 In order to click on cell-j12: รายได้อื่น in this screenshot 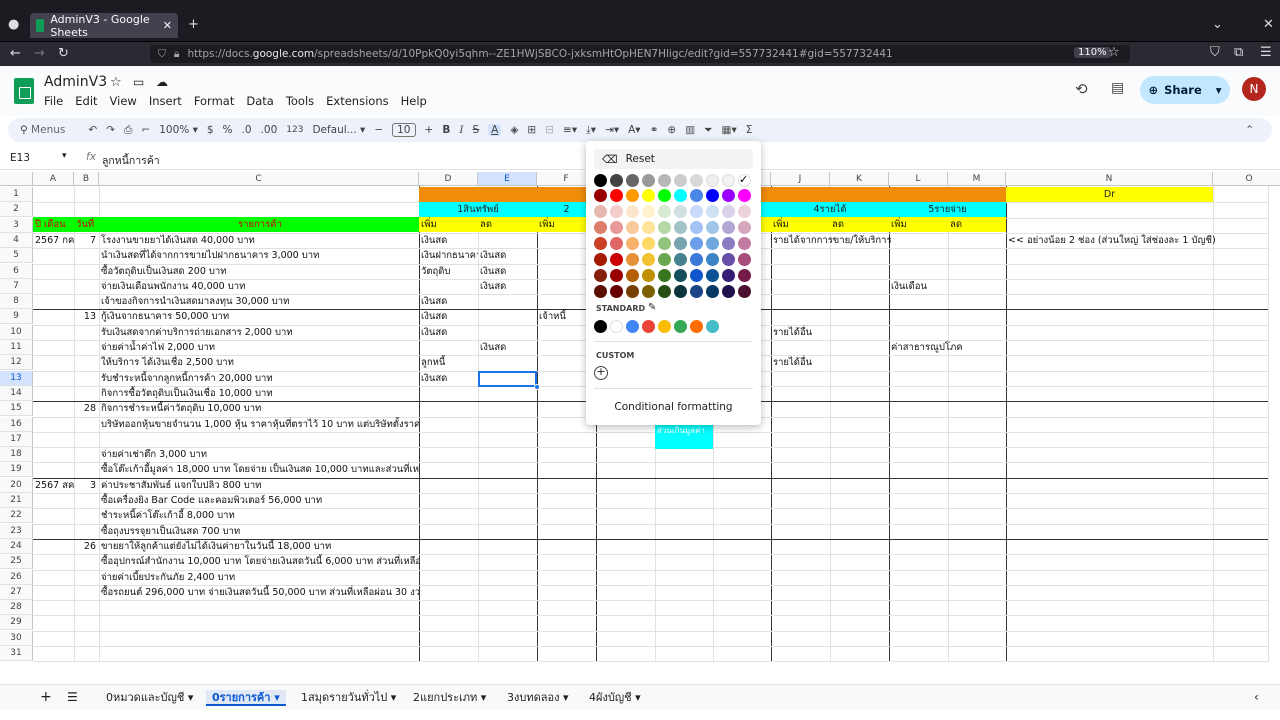, I will do `click(889, 362)`.